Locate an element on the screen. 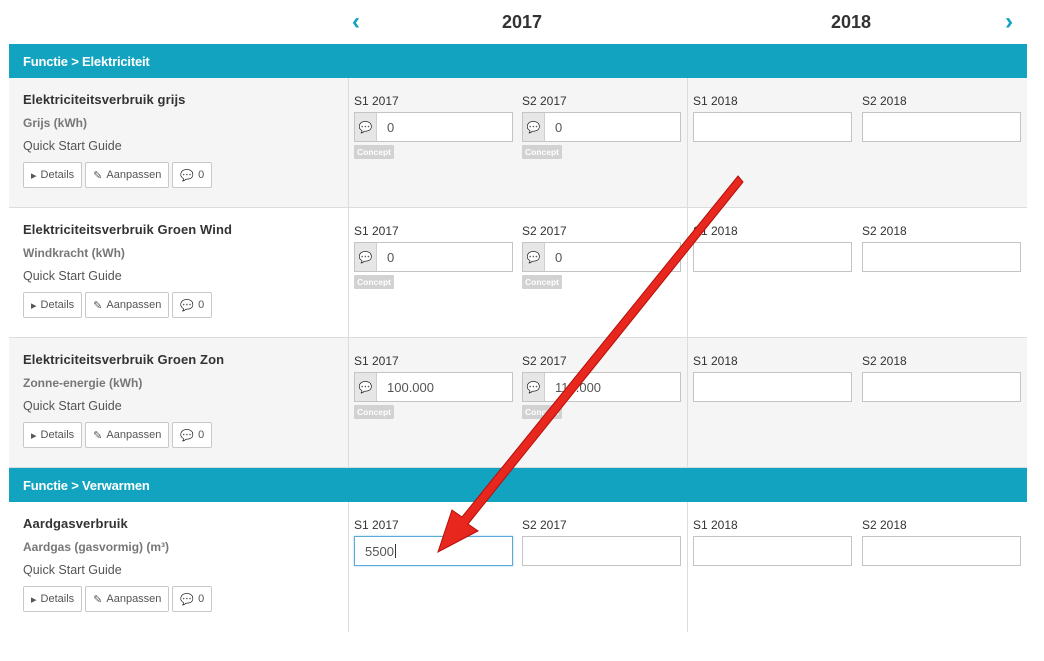  value-cell: S1 2017 💬 100.000 Concept is located at coordinates (434, 387).